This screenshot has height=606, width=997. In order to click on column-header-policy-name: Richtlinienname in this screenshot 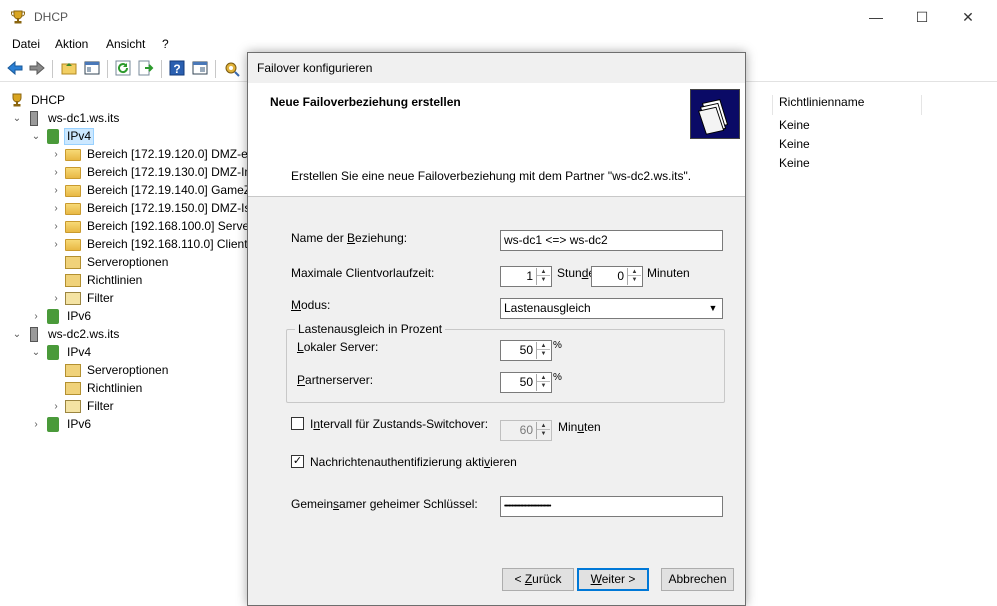, I will do `click(847, 105)`.